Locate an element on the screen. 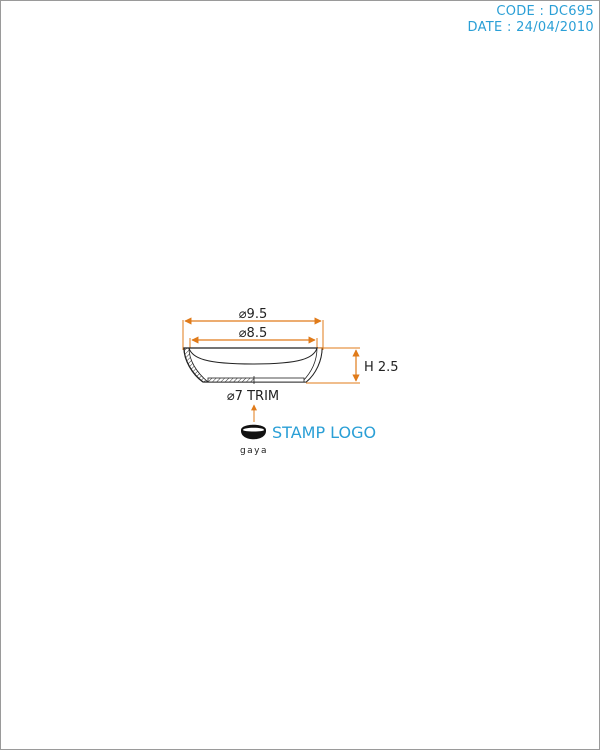 Image resolution: width=600 pixels, height=750 pixels. technical-drawing: ⌀9.5 ⌀8.5 H 2.5 ⌀7 TRIM gaya STAMP LOGO is located at coordinates (290, 381).